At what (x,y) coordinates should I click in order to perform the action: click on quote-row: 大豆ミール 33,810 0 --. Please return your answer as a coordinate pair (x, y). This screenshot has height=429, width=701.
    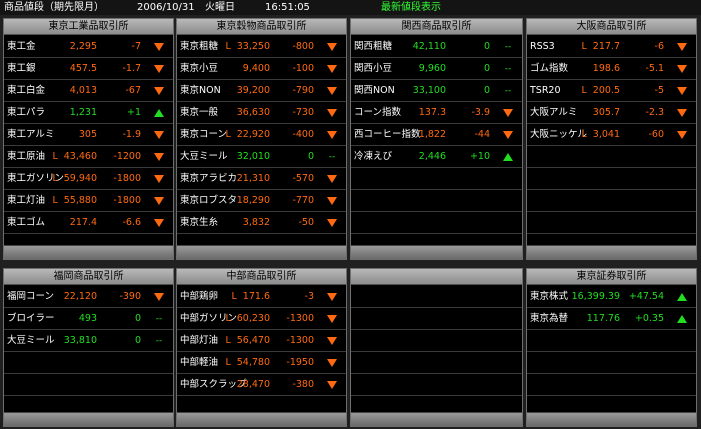
    Looking at the image, I should click on (88, 341).